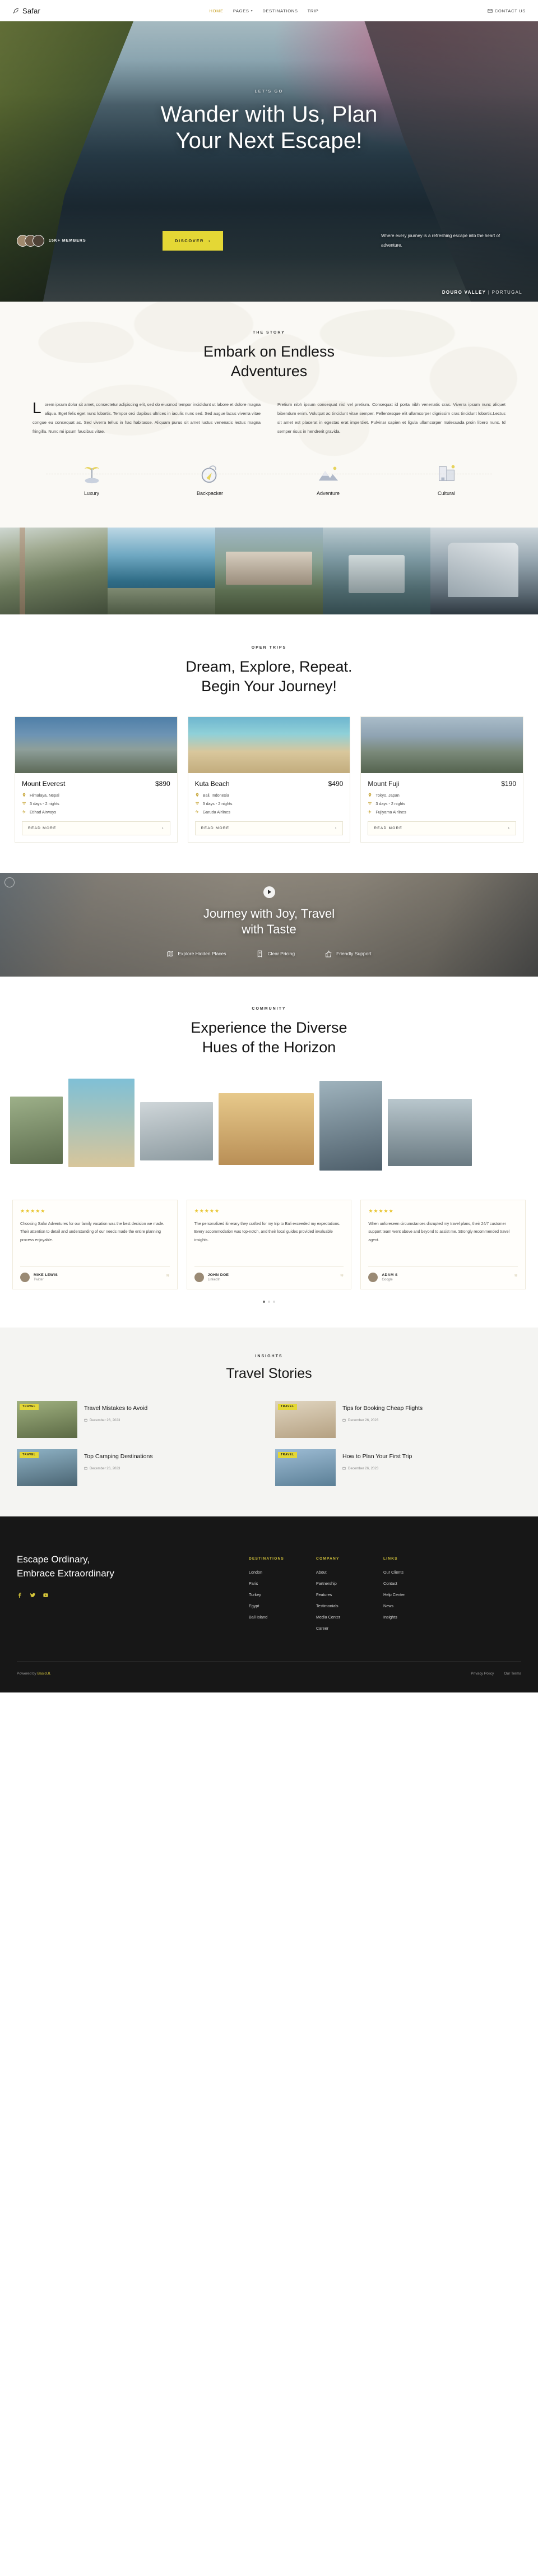 This screenshot has height=2576, width=538. Describe the element at coordinates (269, 1027) in the screenshot. I see `community-title-line1: Experience the Diverse` at that location.